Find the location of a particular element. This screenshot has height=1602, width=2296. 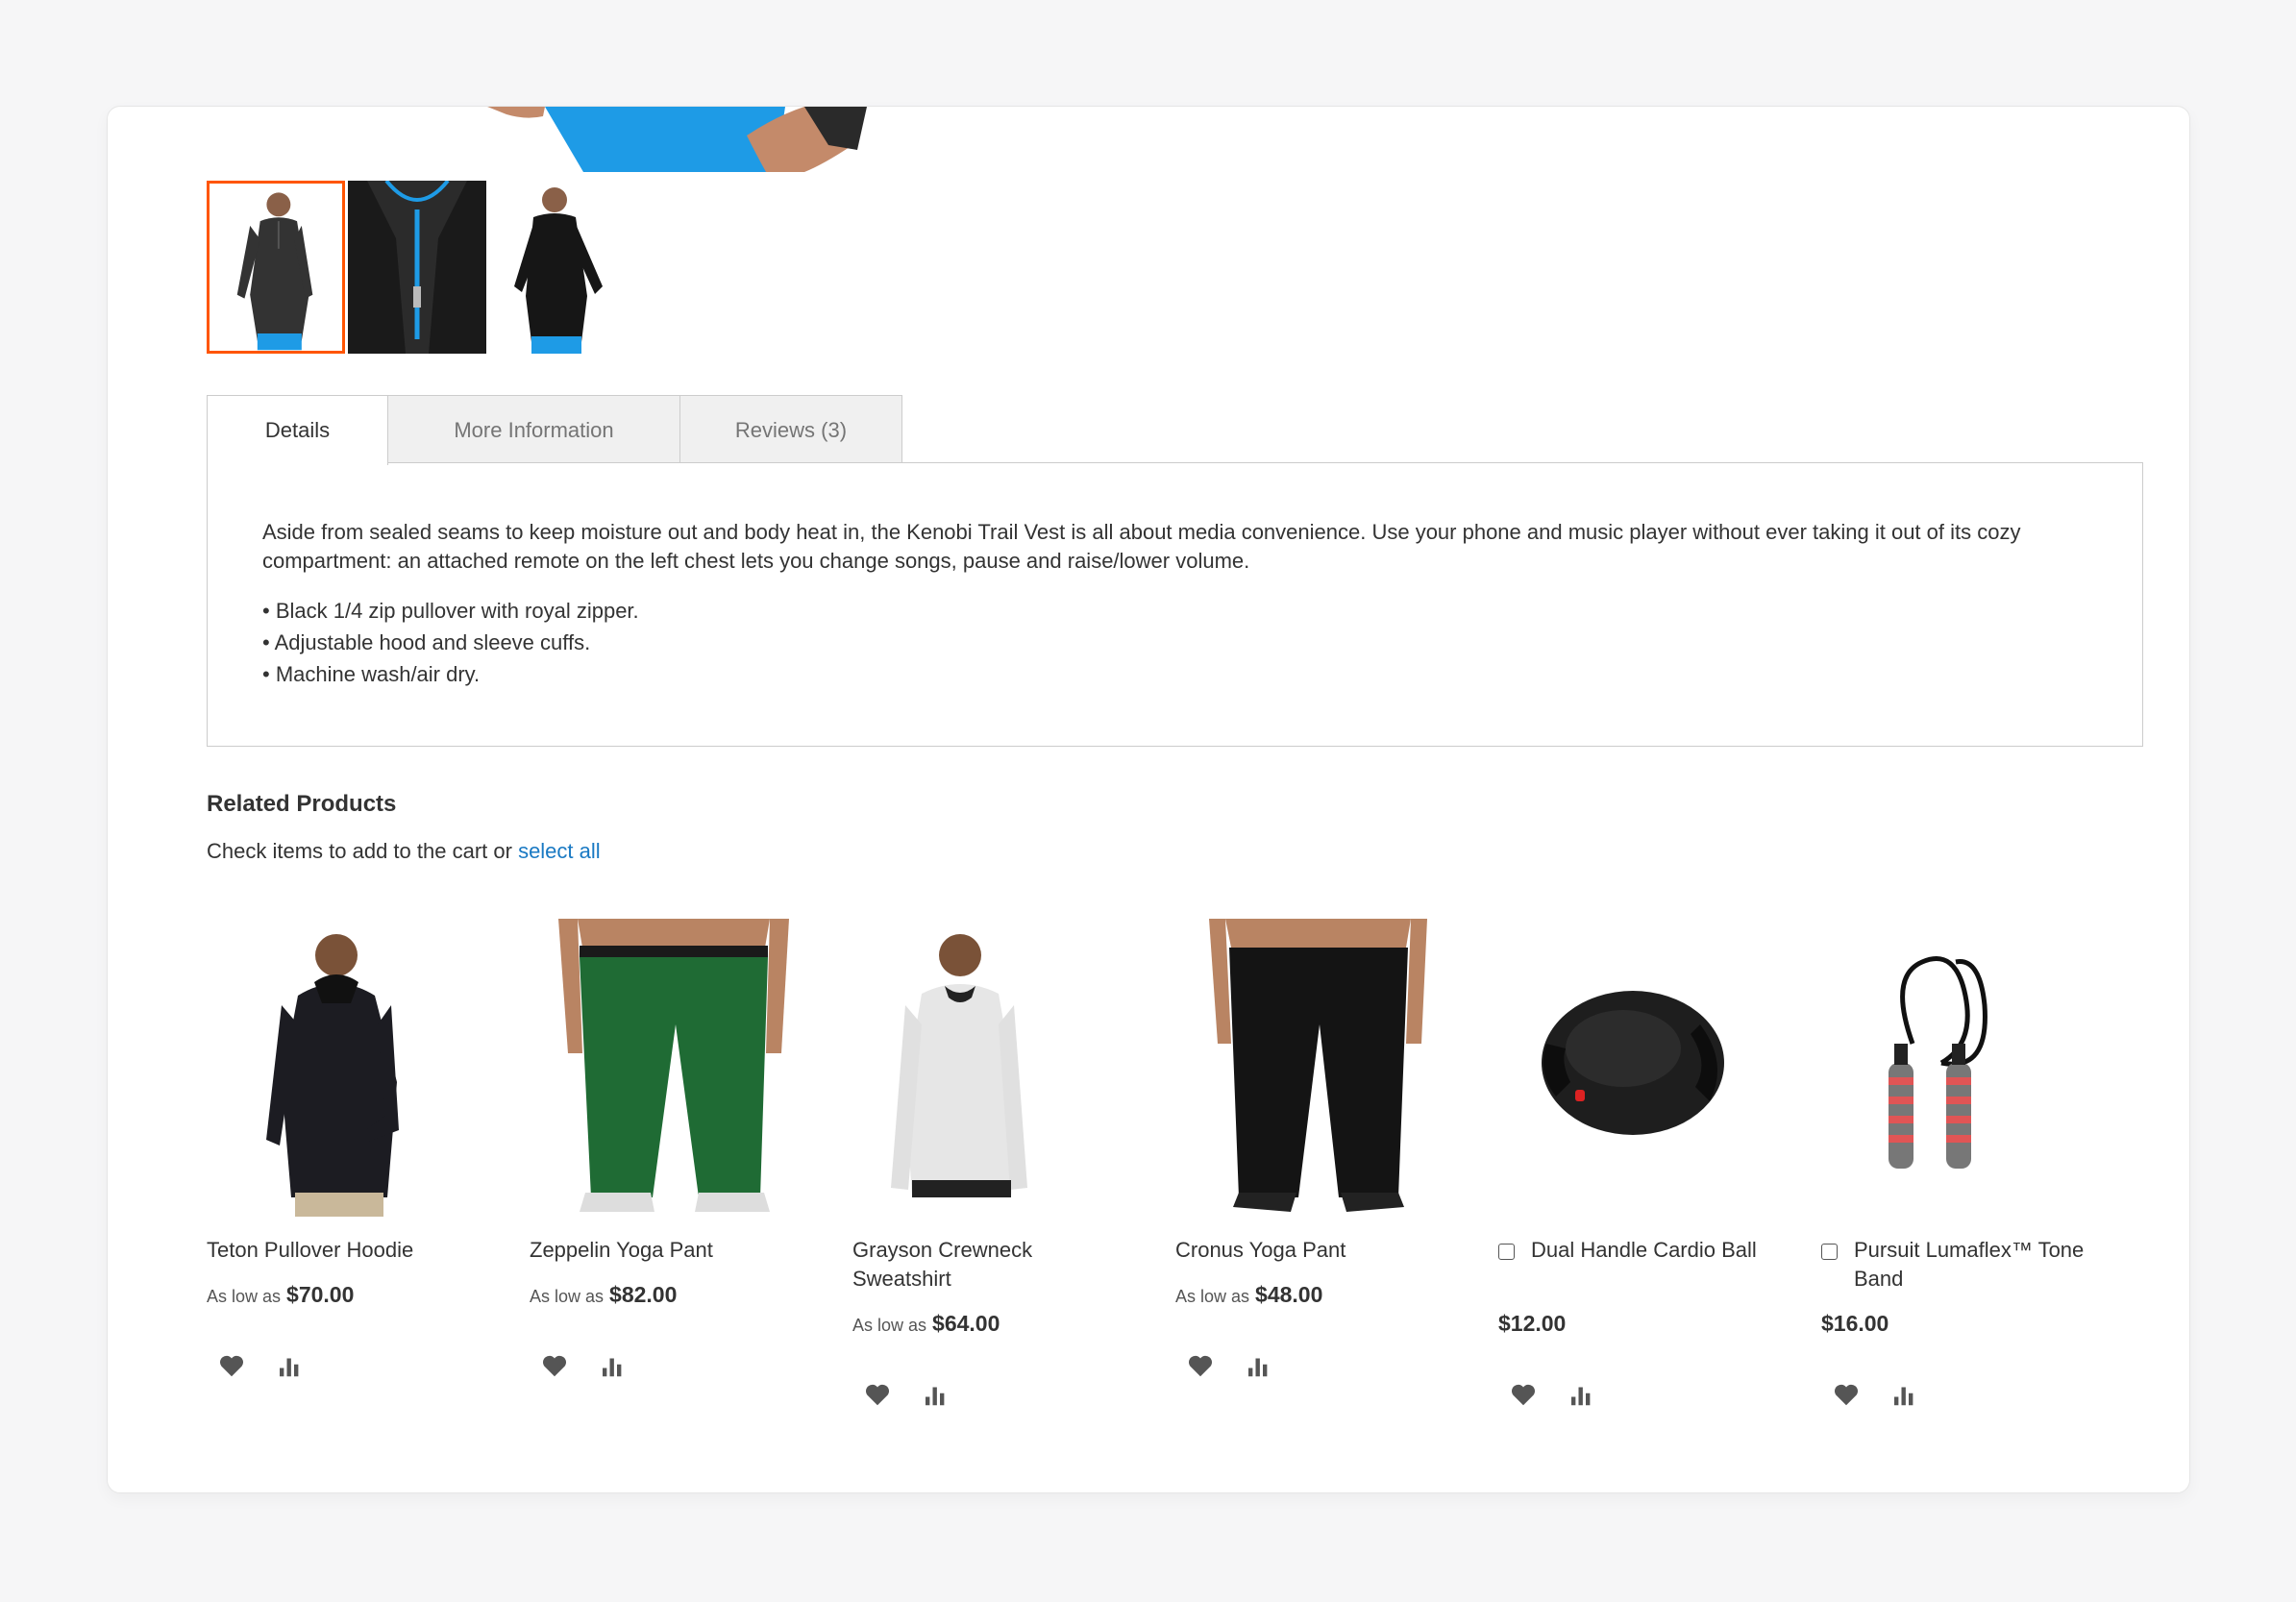

tab-details-label: Details is located at coordinates (297, 430).